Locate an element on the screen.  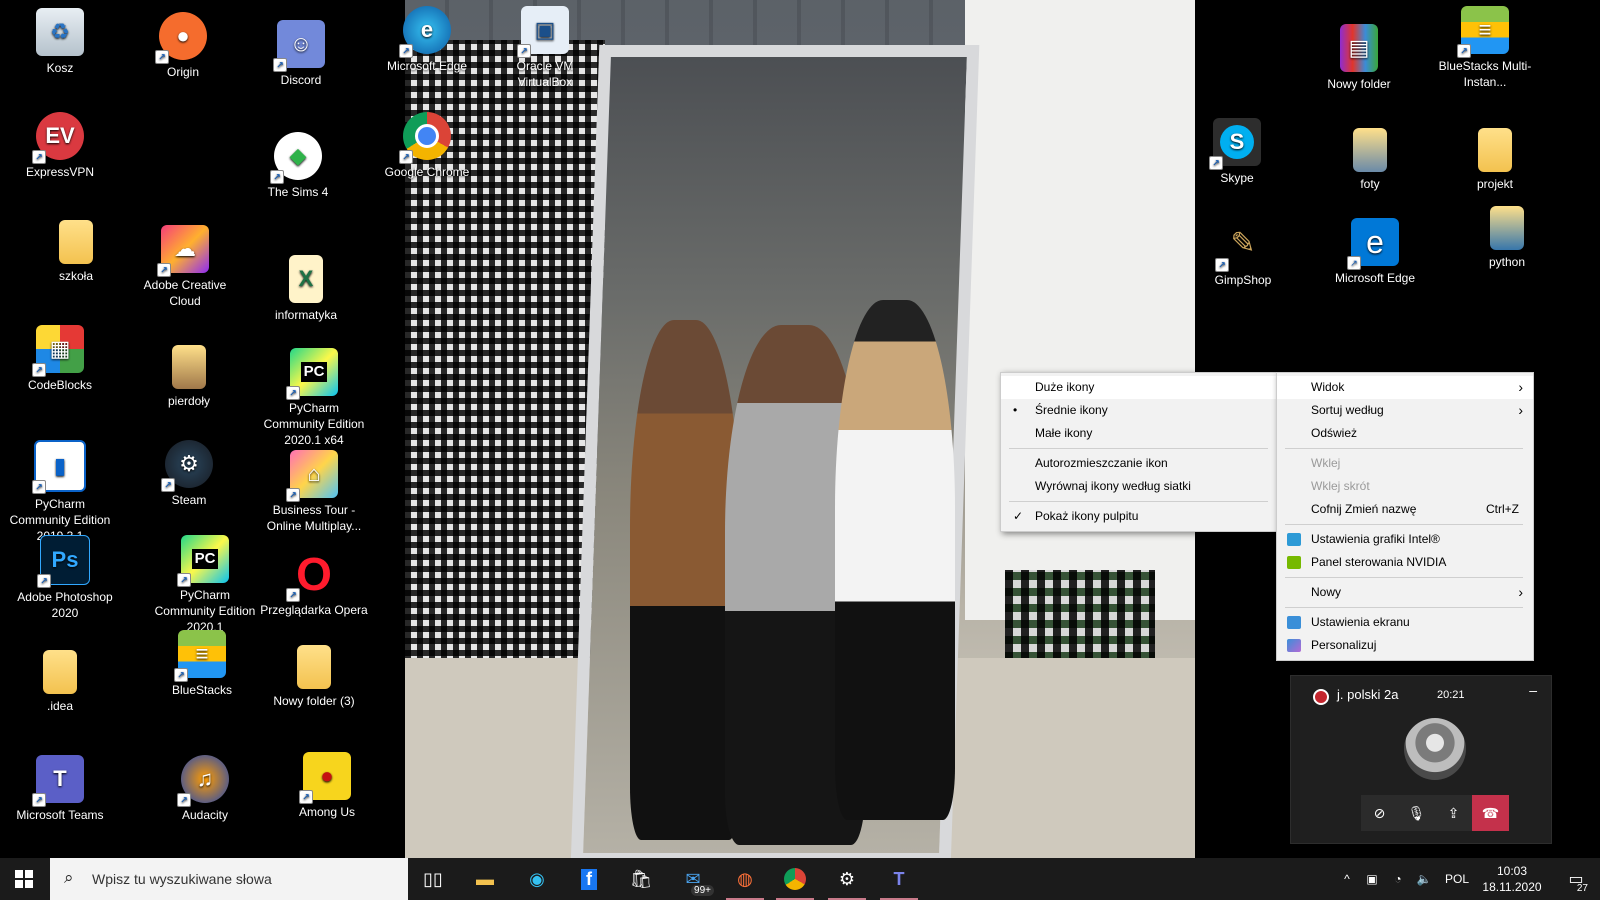
menu-item-small-icons: Małe ikony is located at coordinates (1139, 433).